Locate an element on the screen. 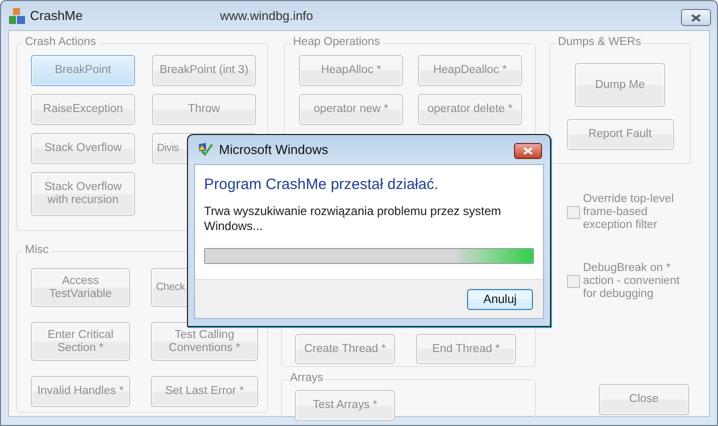  close-button is located at coordinates (696, 17).